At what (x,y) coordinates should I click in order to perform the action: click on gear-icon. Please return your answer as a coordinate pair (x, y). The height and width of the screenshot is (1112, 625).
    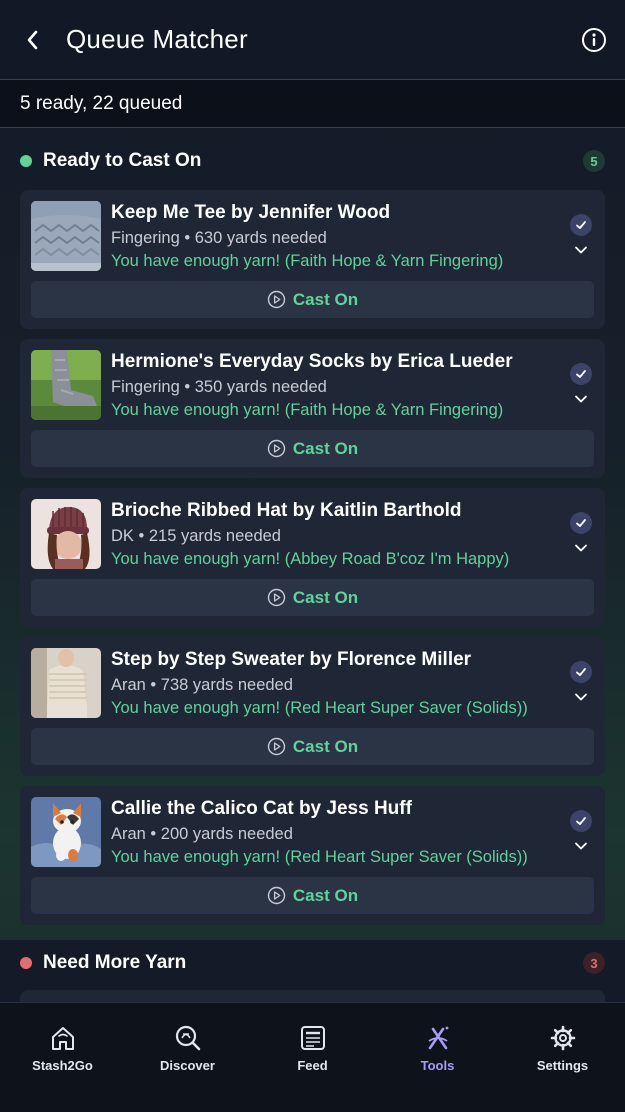
    Looking at the image, I should click on (562, 1038).